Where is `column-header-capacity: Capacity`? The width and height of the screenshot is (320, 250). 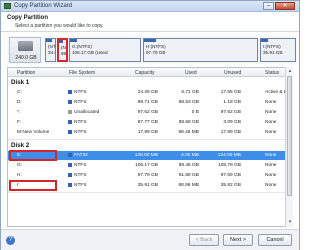
column-header-capacity: Capacity is located at coordinates (144, 73).